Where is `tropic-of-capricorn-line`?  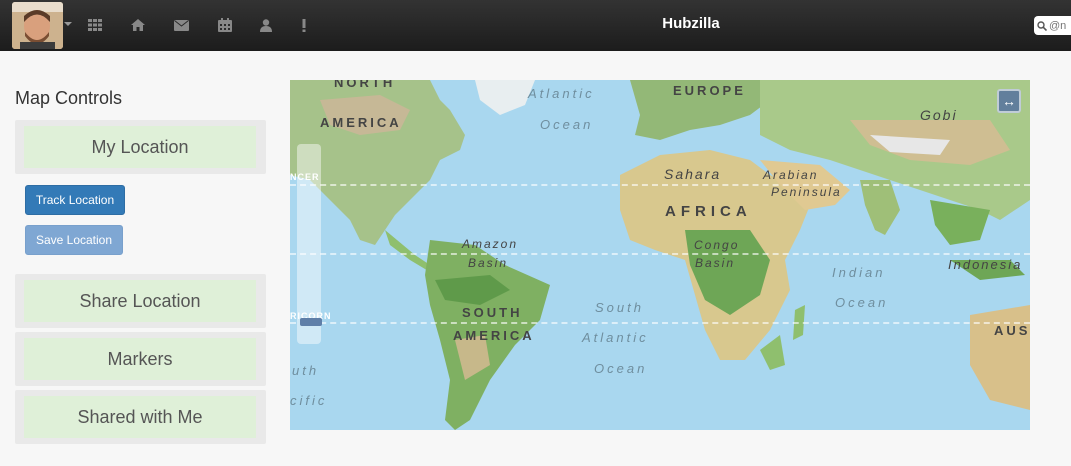
tropic-of-capricorn-line is located at coordinates (660, 323).